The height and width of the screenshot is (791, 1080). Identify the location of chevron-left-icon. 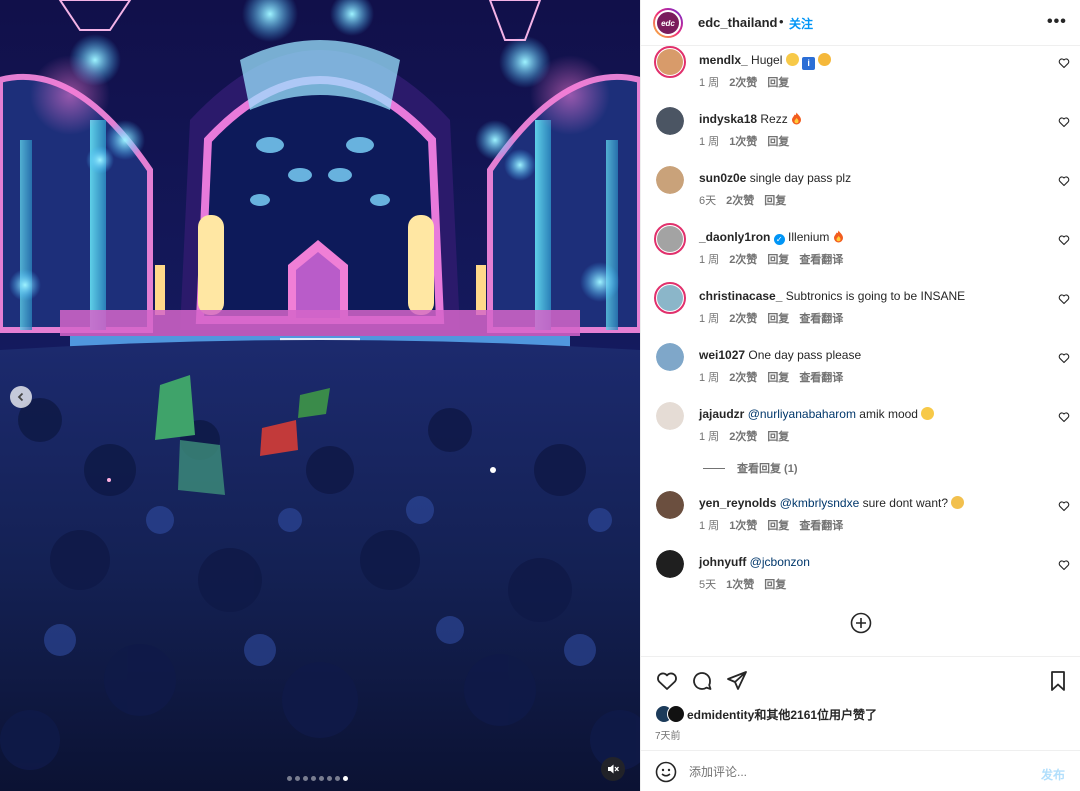
(20, 397).